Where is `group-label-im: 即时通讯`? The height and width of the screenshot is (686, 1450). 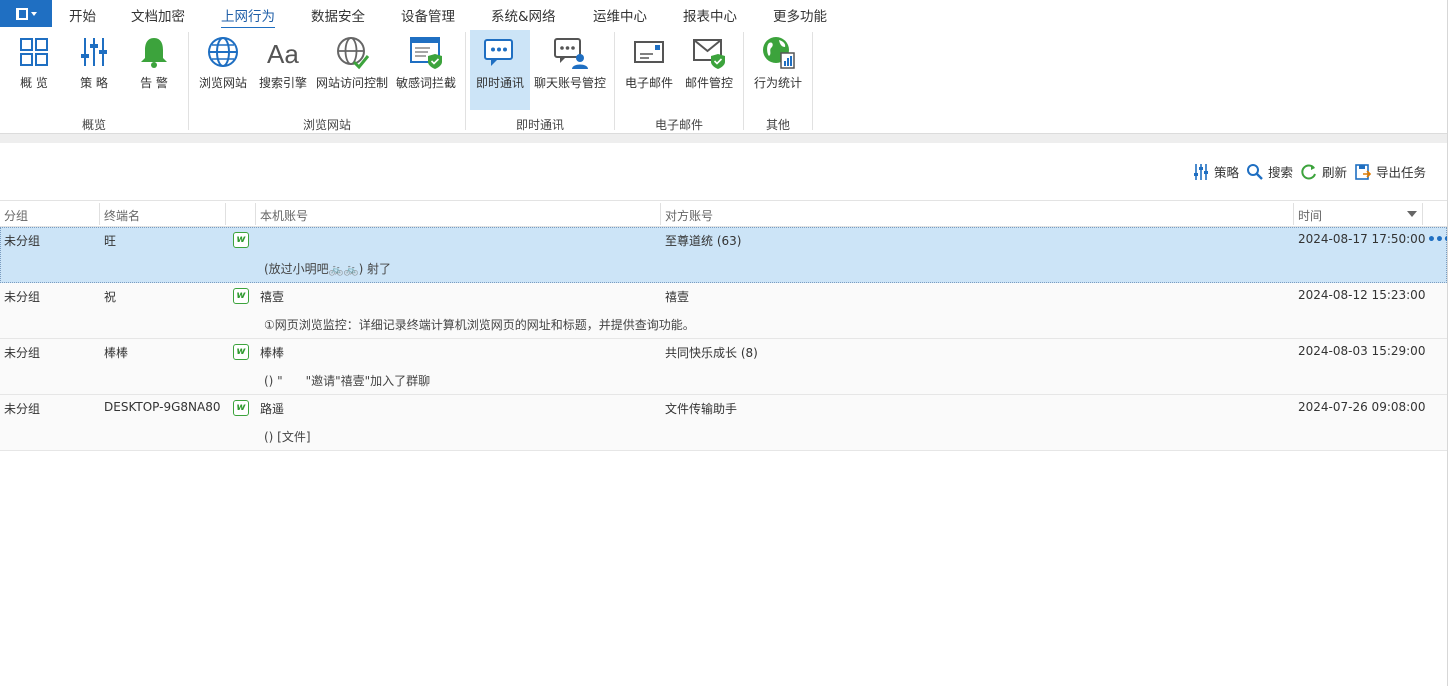 group-label-im: 即时通讯 is located at coordinates (540, 125).